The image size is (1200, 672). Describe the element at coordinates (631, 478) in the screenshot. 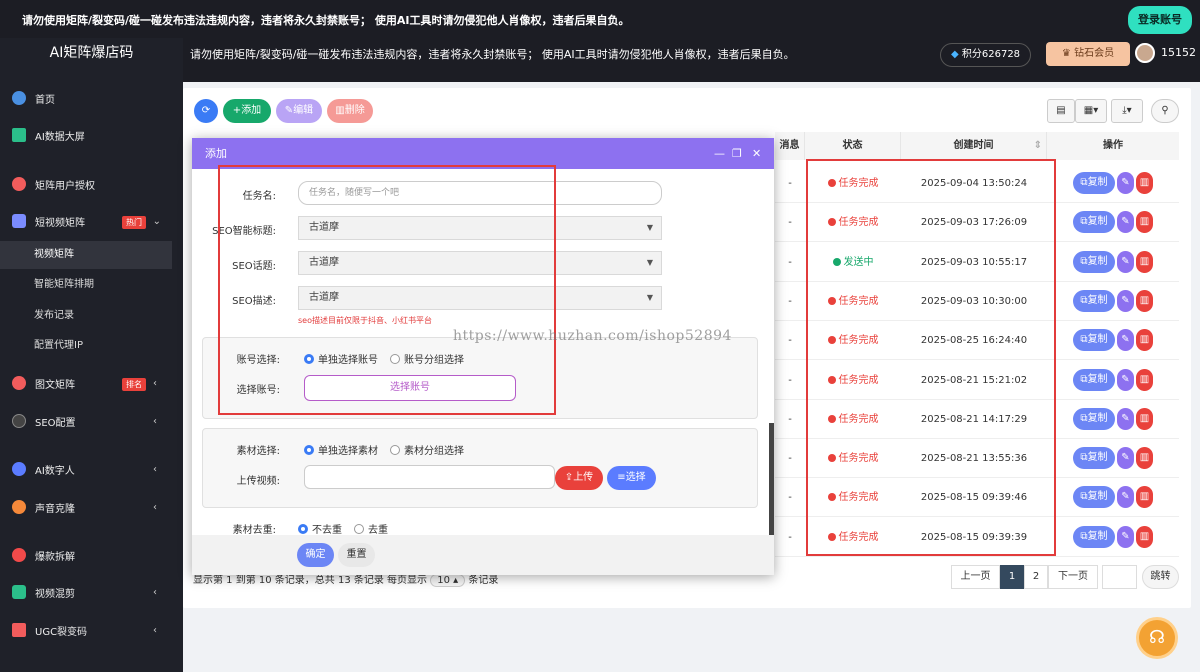

I see `choose-video-button: ≡选择` at that location.